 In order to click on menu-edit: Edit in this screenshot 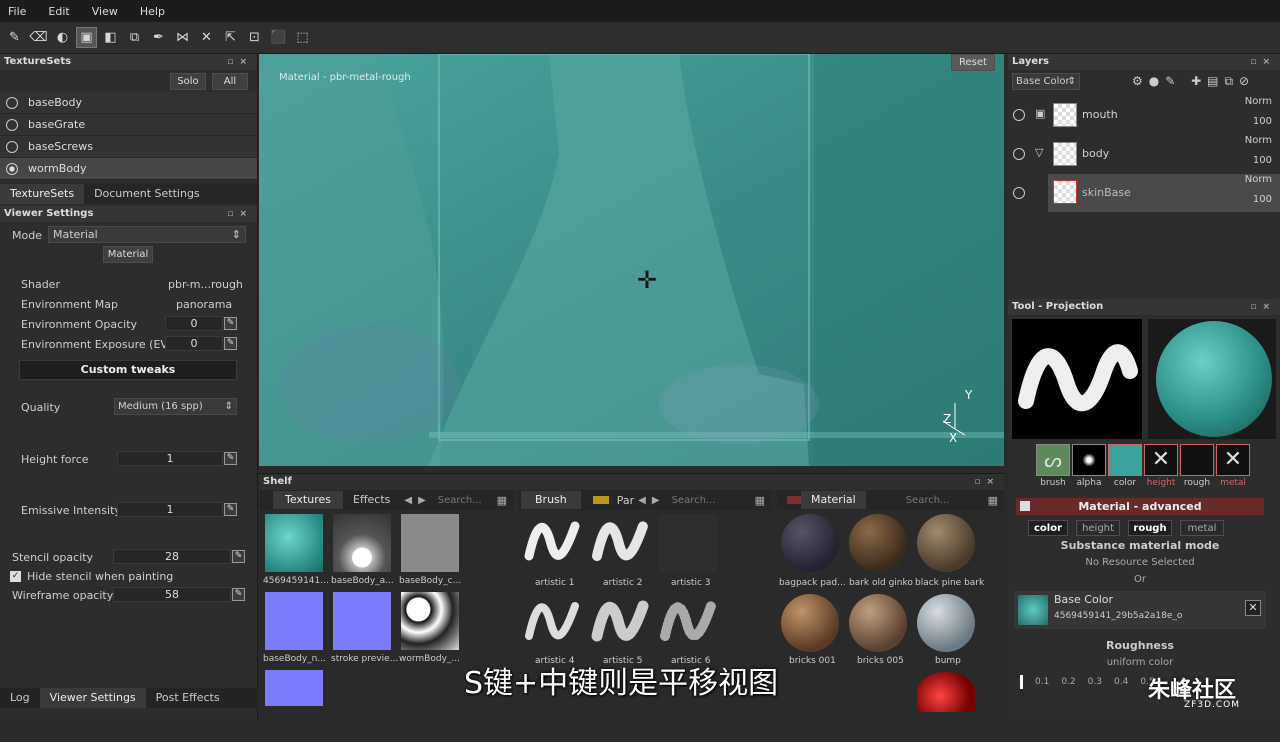, I will do `click(58, 11)`.